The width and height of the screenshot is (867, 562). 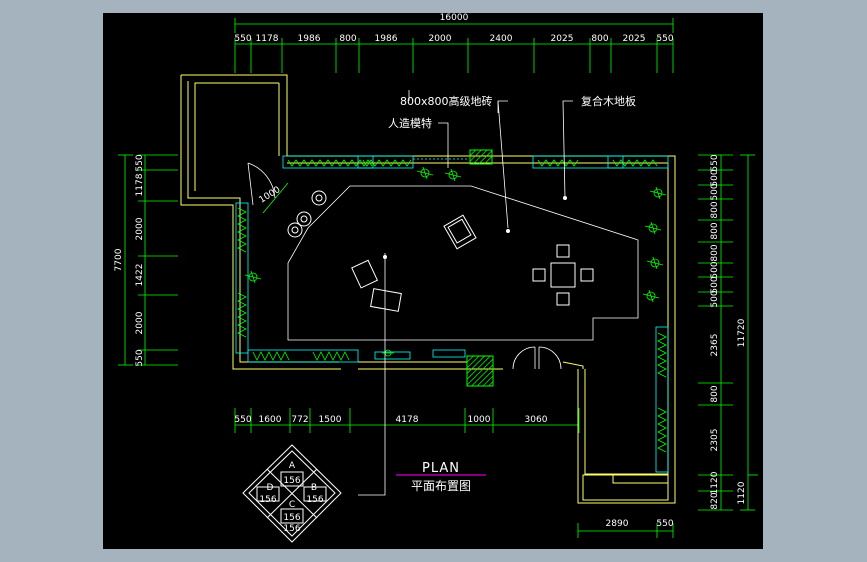 What do you see at coordinates (242, 420) in the screenshot?
I see `bottom-dim-1: 550` at bounding box center [242, 420].